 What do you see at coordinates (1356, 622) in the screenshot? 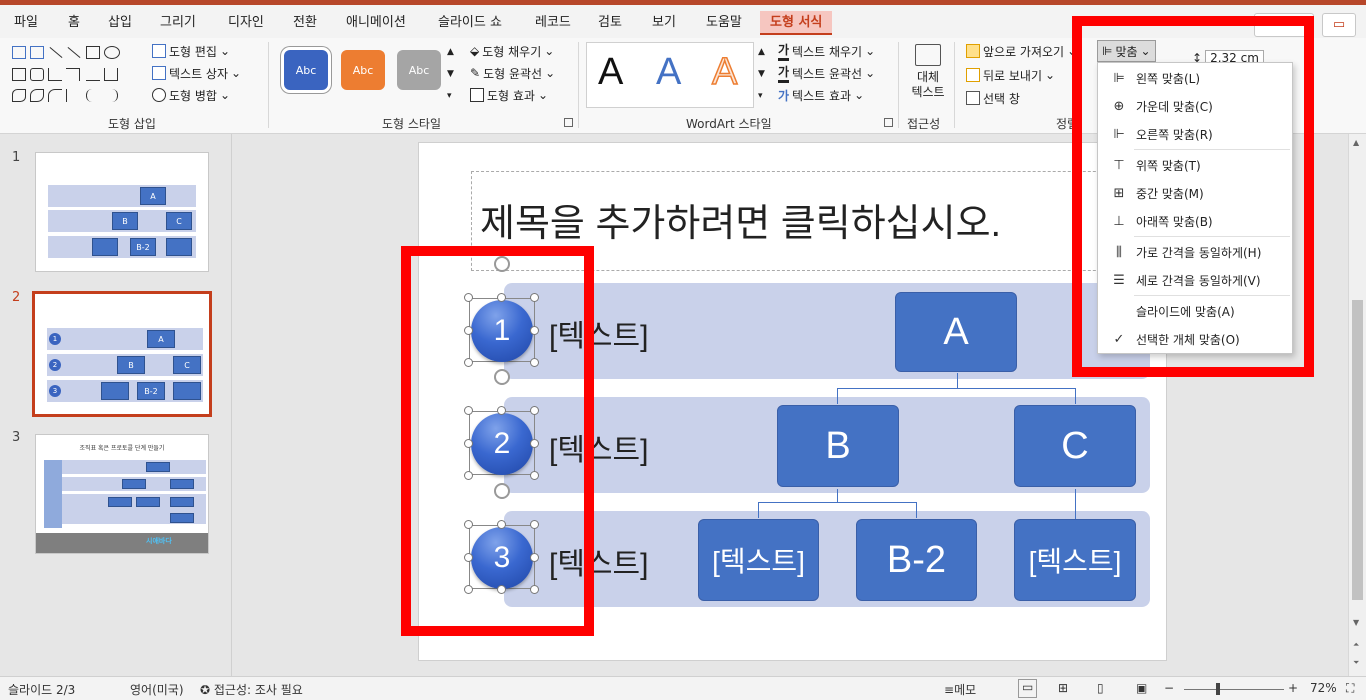
I see `scroll-down-icon: ▼` at bounding box center [1356, 622].